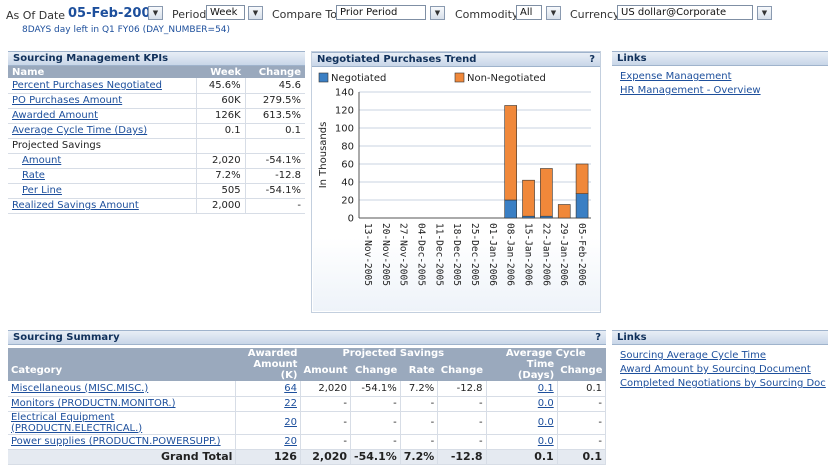 Image resolution: width=828 pixels, height=465 pixels. What do you see at coordinates (114, 13) in the screenshot?
I see `as-of-date-value: 05-Feb-2006` at bounding box center [114, 13].